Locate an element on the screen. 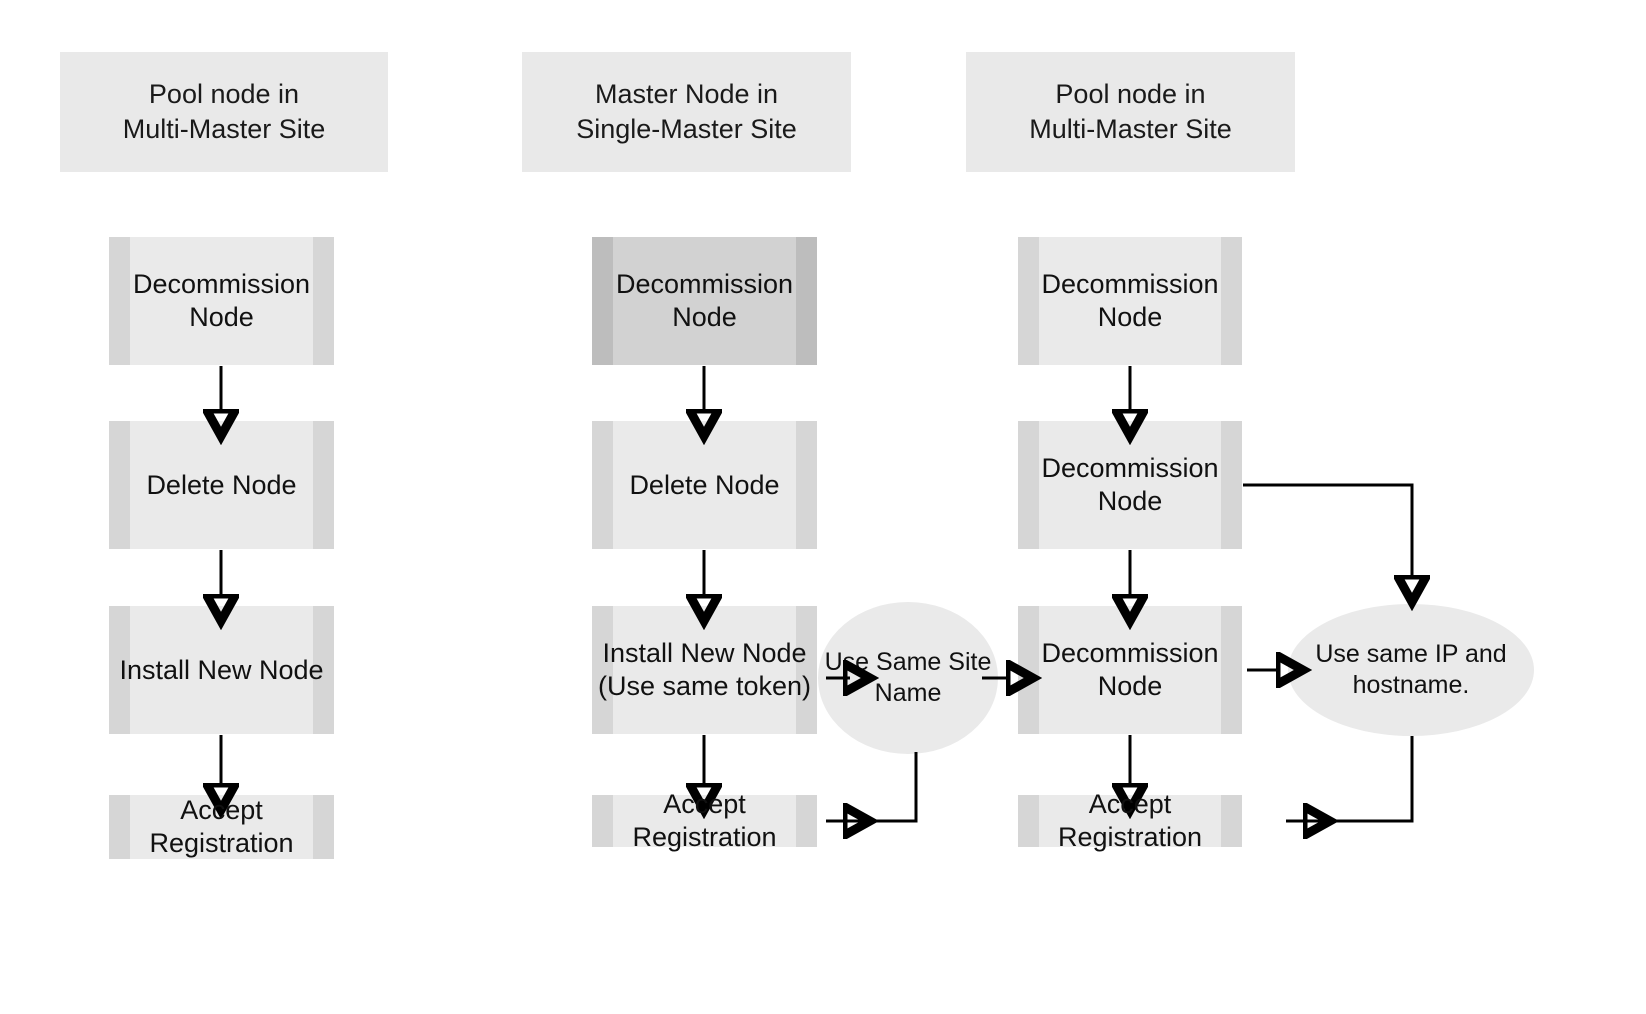  column-header-label: Master Node in Single-Master Site is located at coordinates (686, 111).